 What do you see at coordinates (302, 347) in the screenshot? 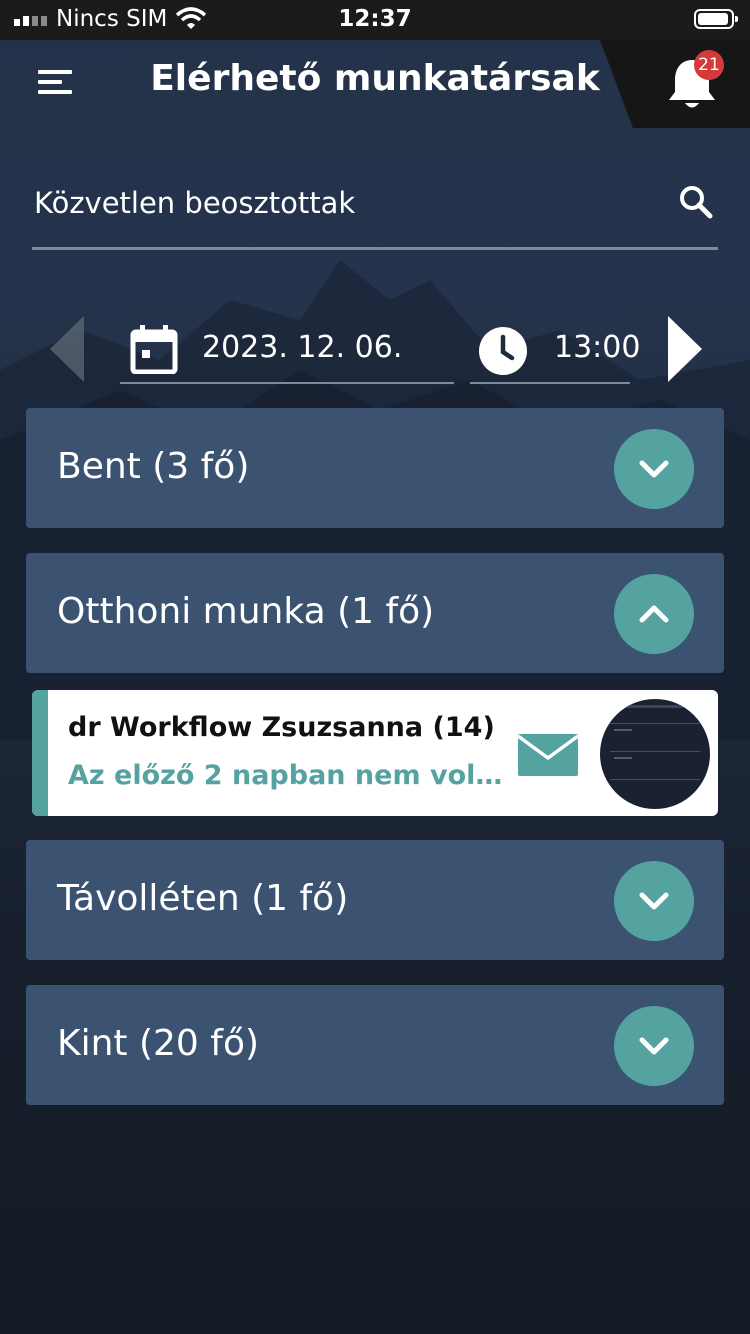
I see `date-value: 2023. 12. 06.` at bounding box center [302, 347].